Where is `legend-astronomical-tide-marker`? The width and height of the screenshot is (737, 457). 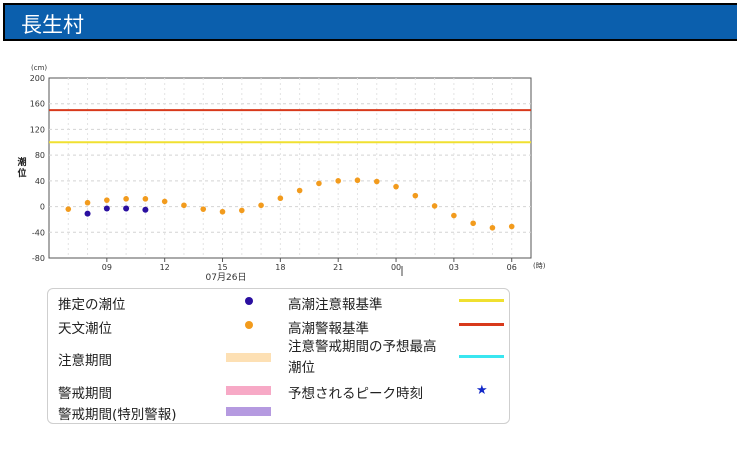 legend-astronomical-tide-marker is located at coordinates (249, 325).